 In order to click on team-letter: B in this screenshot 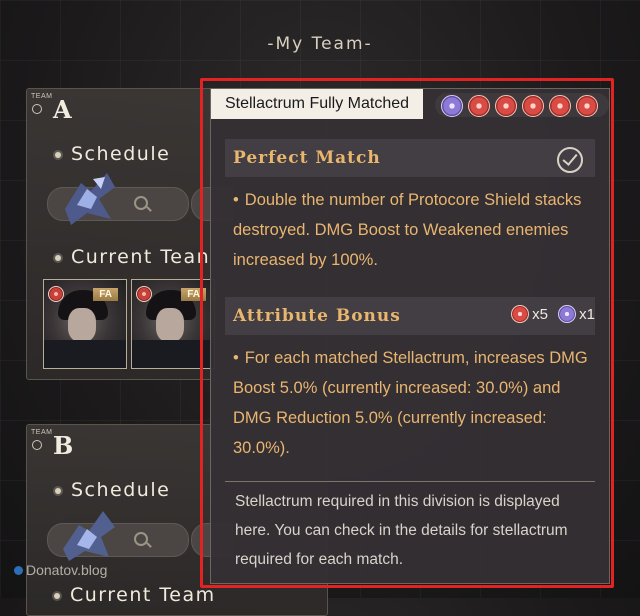, I will do `click(63, 445)`.